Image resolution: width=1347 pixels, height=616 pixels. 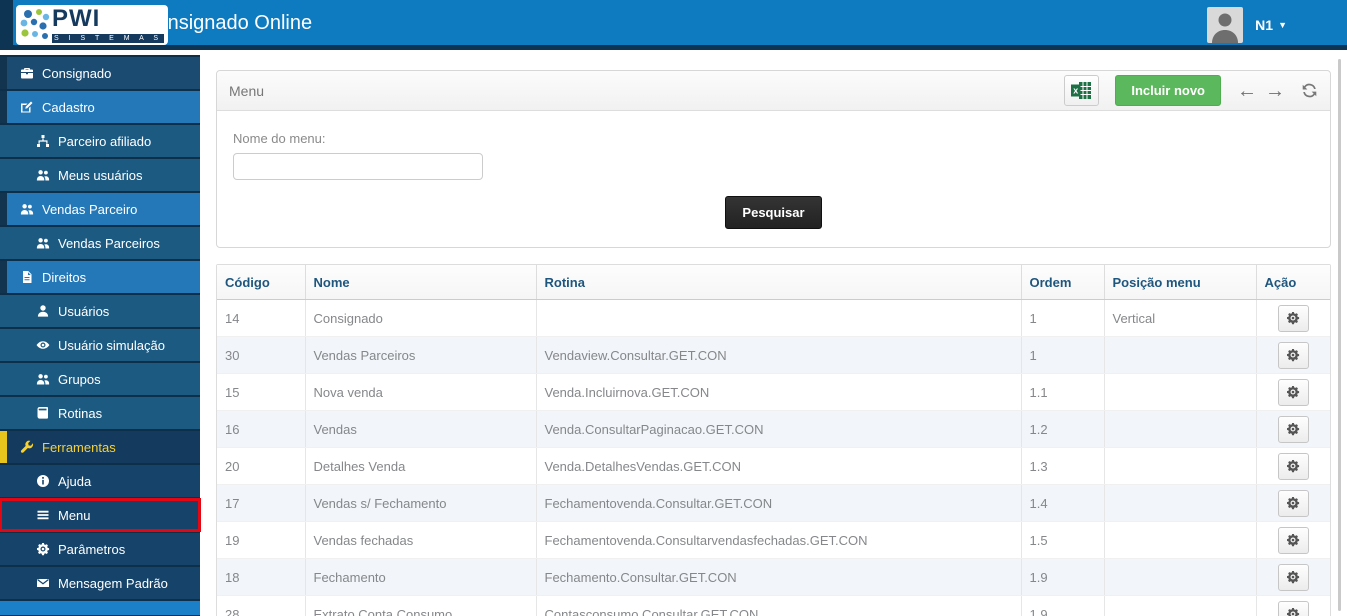 I want to click on sidebar-item-label: Vendas Parceiro, so click(x=90, y=209).